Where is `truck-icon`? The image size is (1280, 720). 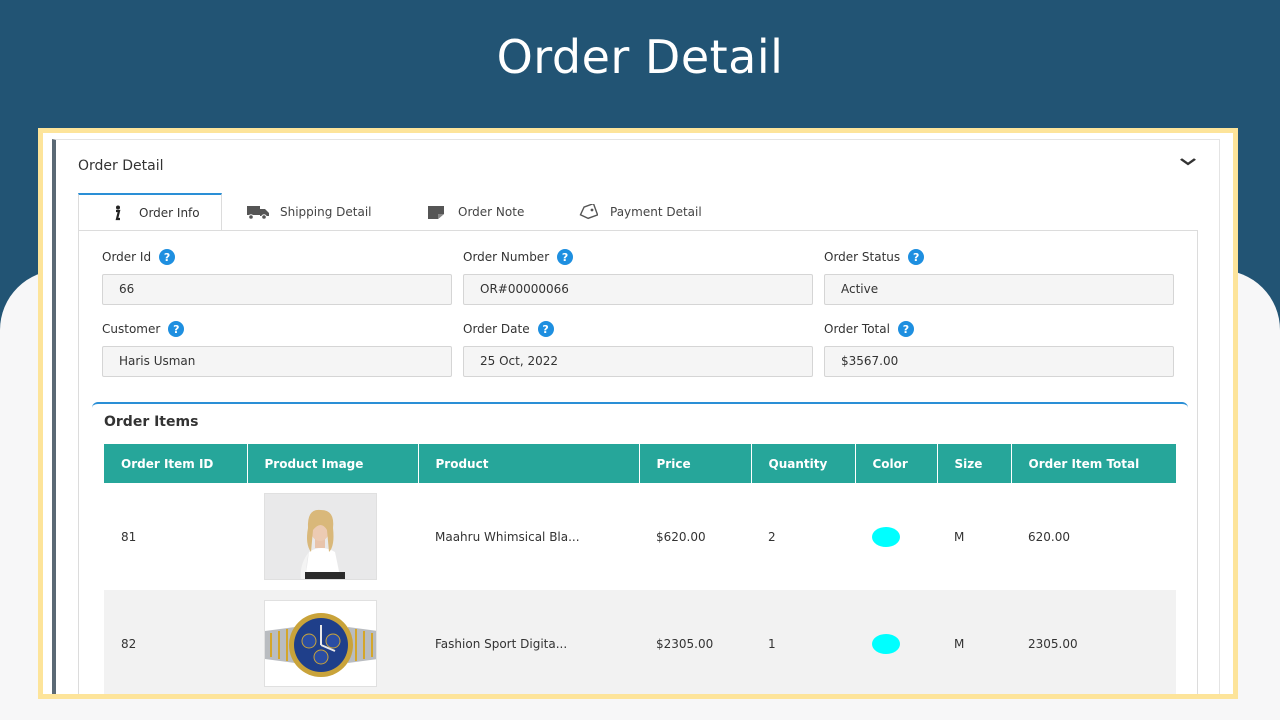 truck-icon is located at coordinates (258, 212).